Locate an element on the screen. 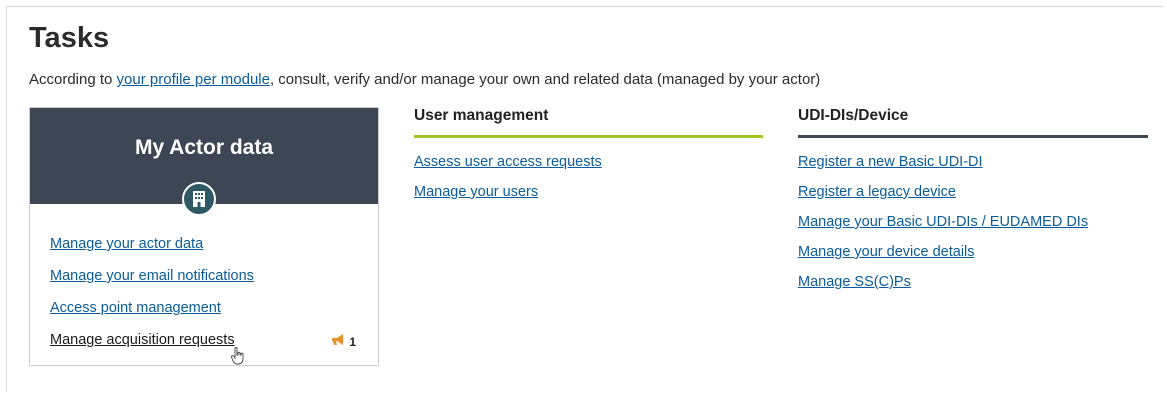 This screenshot has height=394, width=1167. register-legacy-device-link: Register a legacy device is located at coordinates (973, 192).